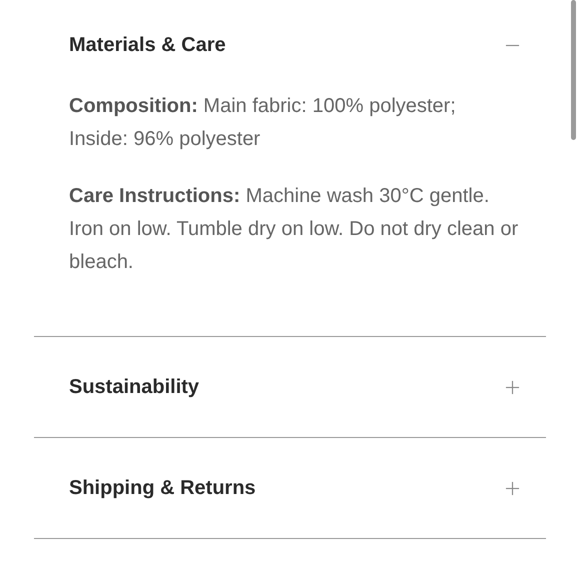  Describe the element at coordinates (263, 123) in the screenshot. I see `description-text: Composition: Main fabric: 100% polyester; Inside: 96% polyester` at that location.